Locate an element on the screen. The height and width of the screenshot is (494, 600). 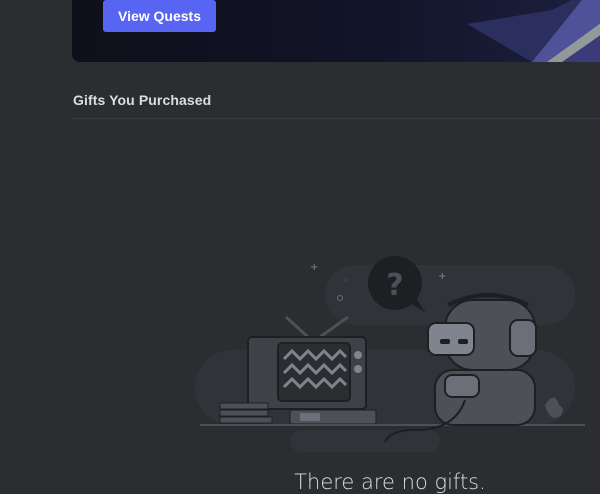
gifts-section-title: Gifts You Purchased is located at coordinates (142, 100).